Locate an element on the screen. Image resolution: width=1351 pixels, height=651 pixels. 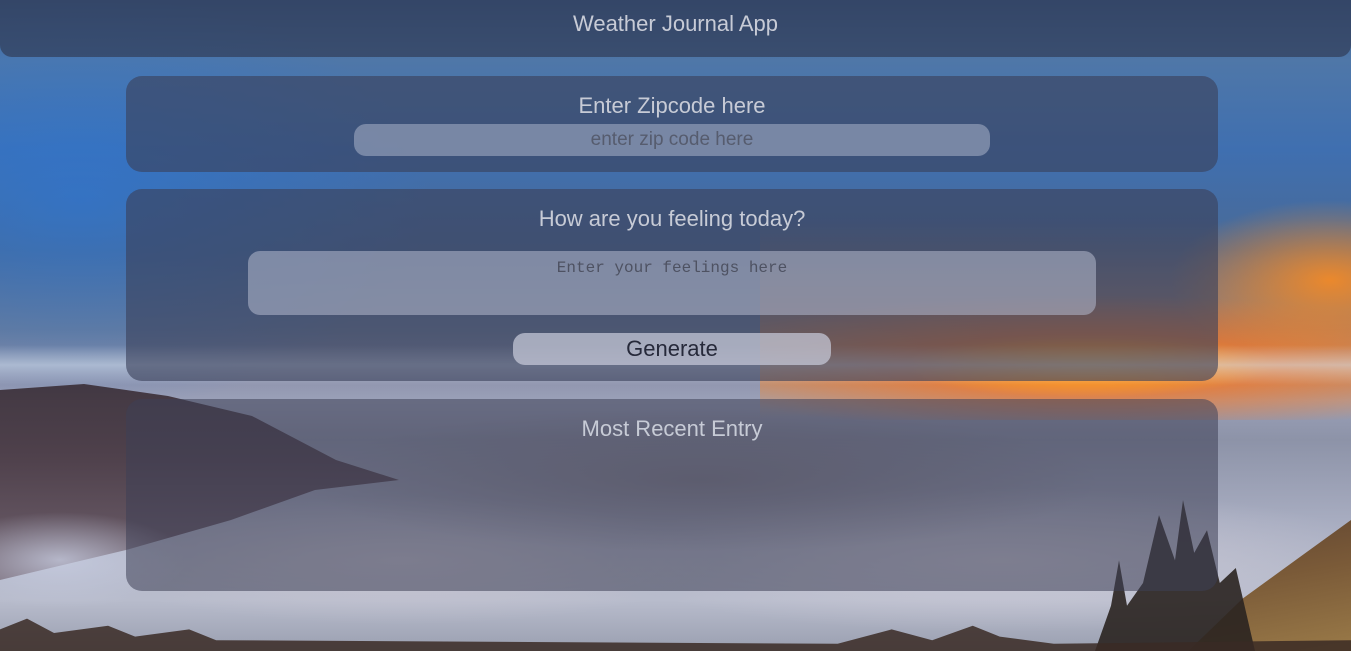
zip-label: Enter Zipcode here is located at coordinates (672, 105).